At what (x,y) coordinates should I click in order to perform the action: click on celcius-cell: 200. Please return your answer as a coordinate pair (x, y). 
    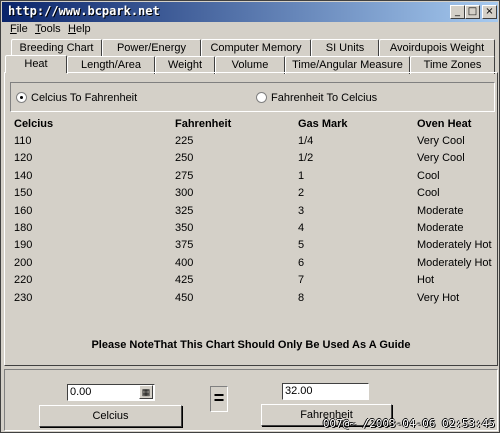
    Looking at the image, I should click on (23, 262).